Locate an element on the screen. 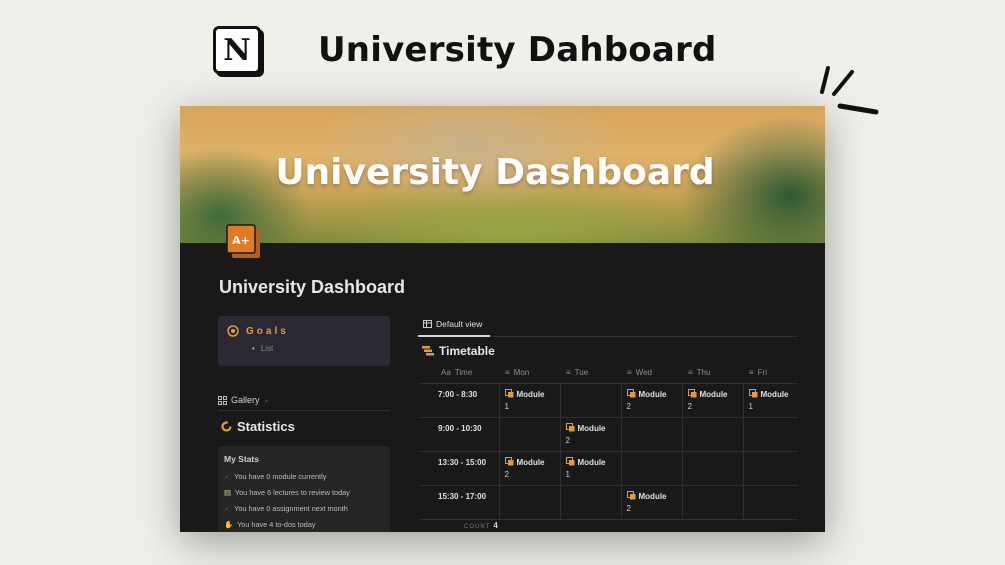 This screenshot has height=565, width=1005. pie-chart-icon is located at coordinates (226, 426).